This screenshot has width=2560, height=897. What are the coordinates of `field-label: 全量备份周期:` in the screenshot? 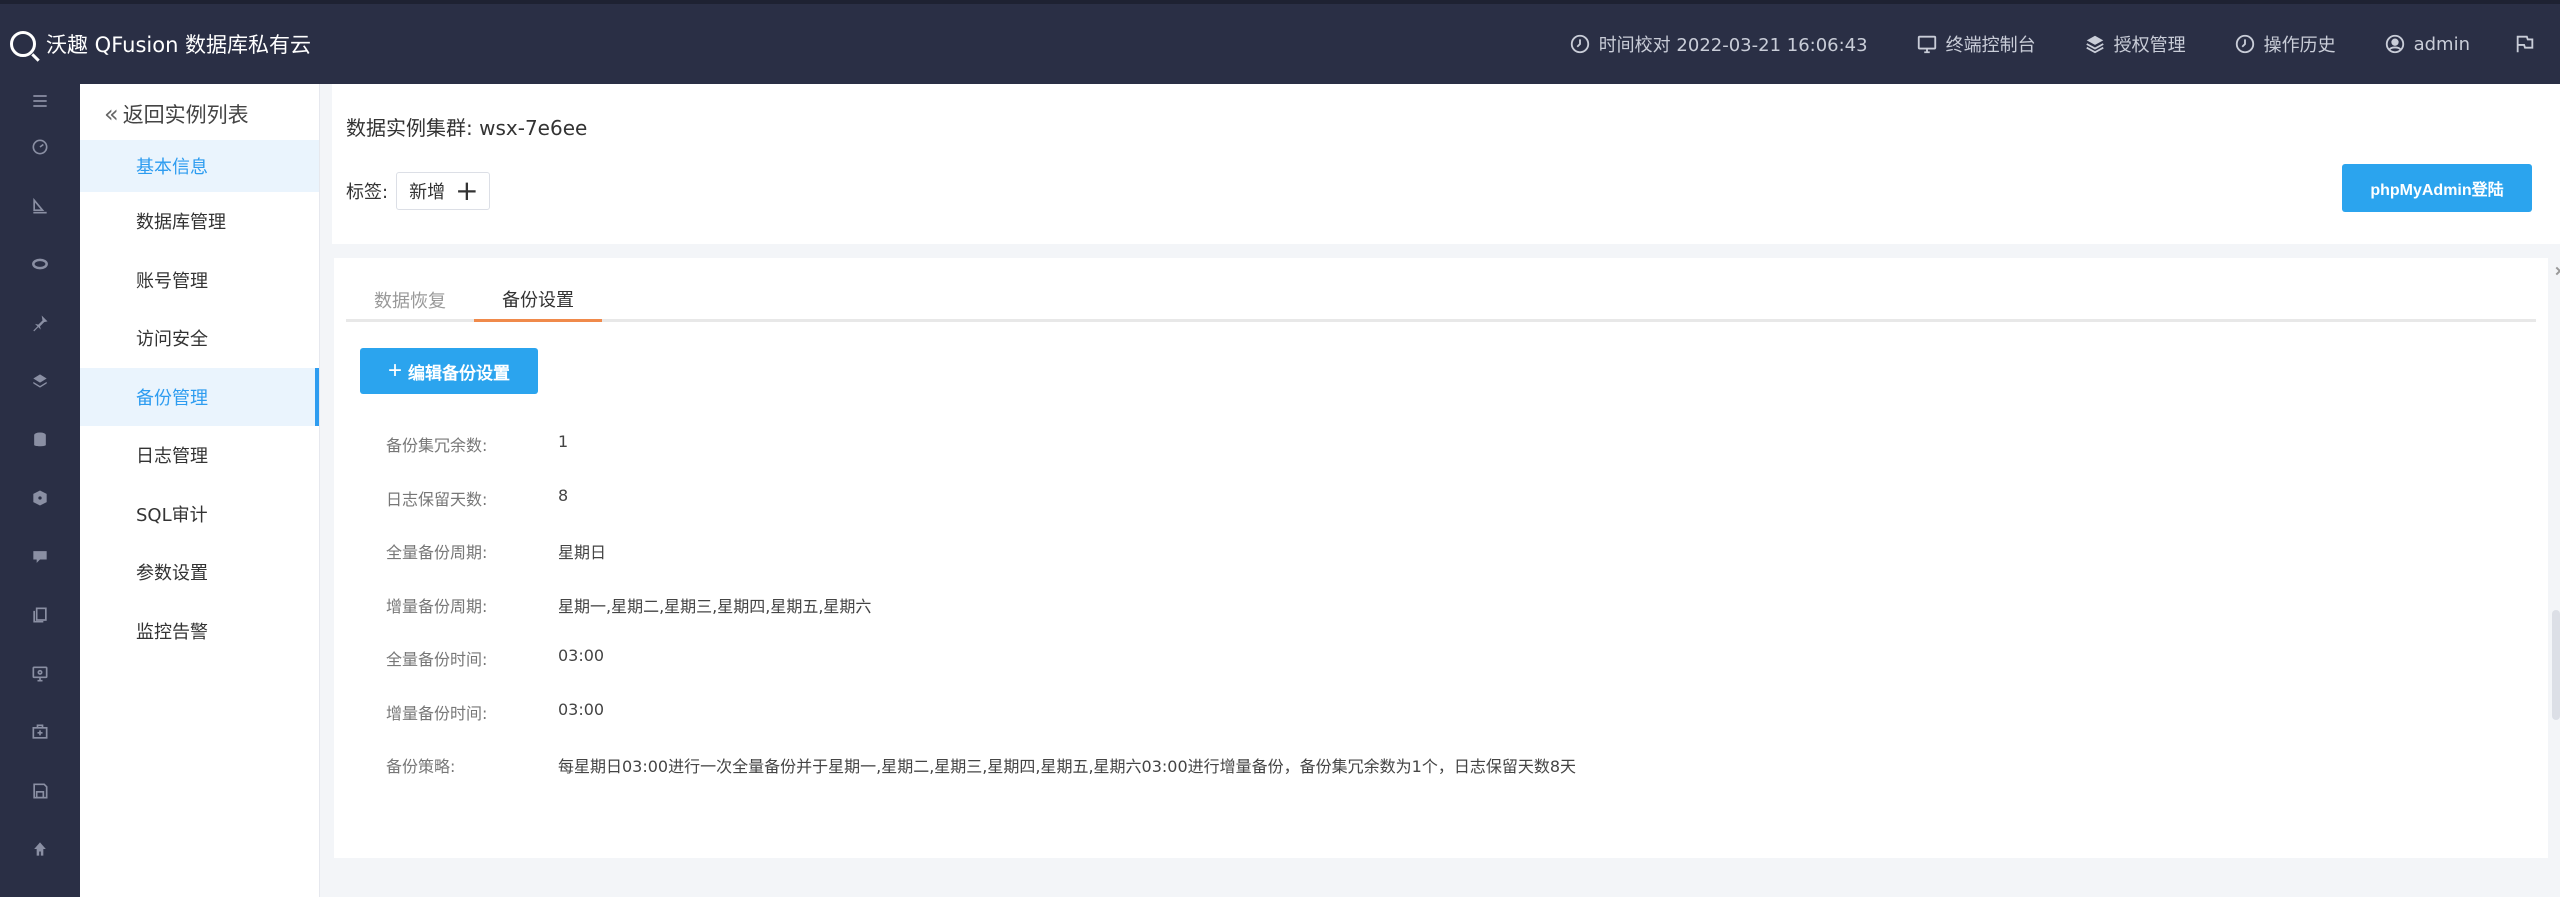 It's located at (437, 552).